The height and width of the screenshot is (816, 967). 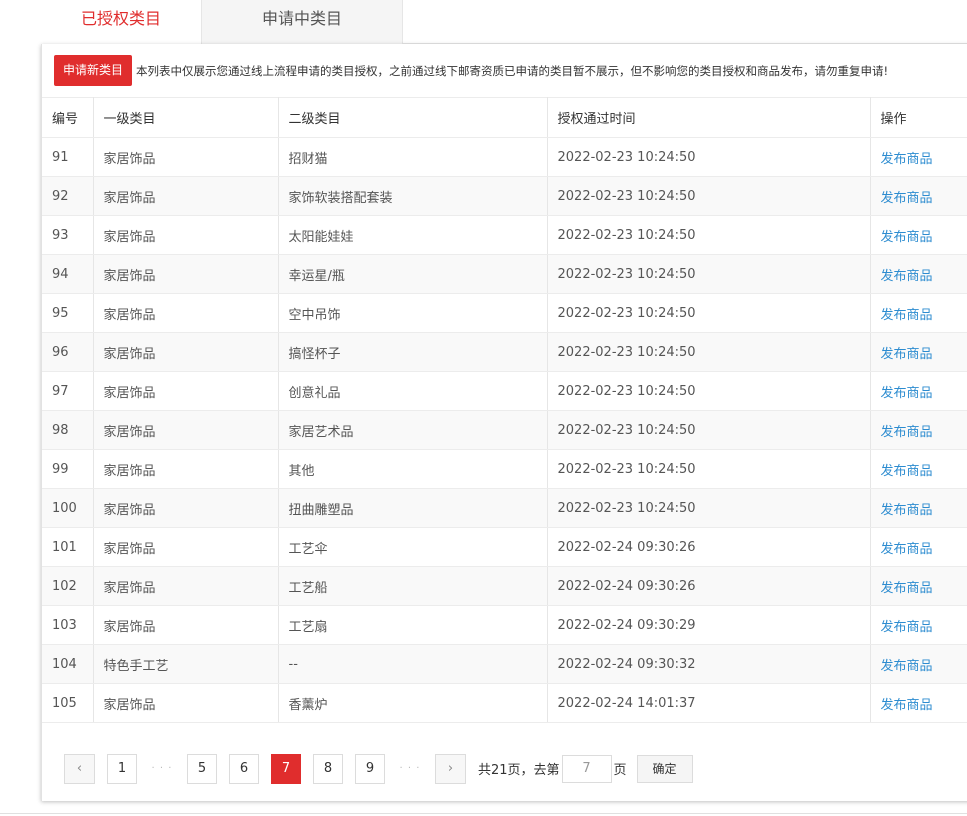 I want to click on table-cell: 96, so click(x=68, y=352).